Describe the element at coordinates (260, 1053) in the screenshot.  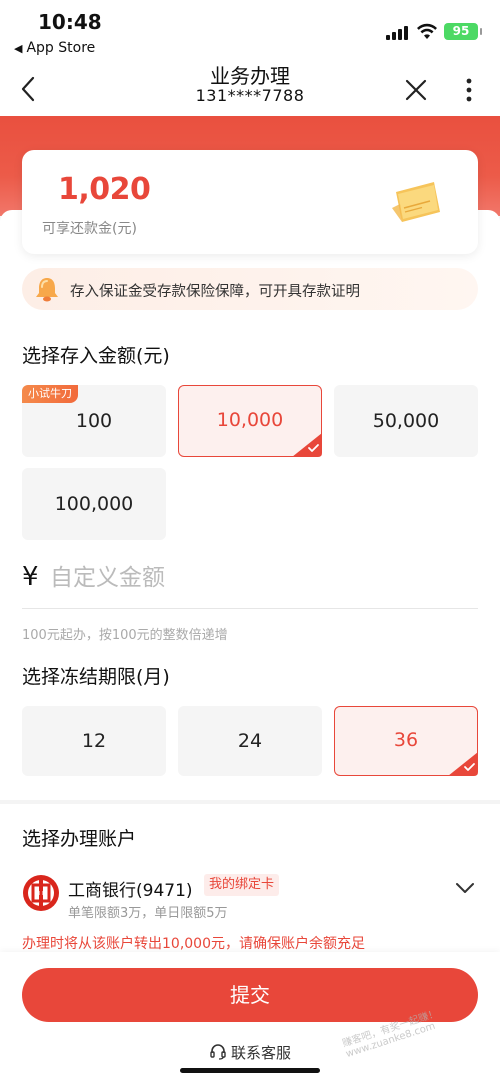
I see `contact-service-label: 联系客服` at that location.